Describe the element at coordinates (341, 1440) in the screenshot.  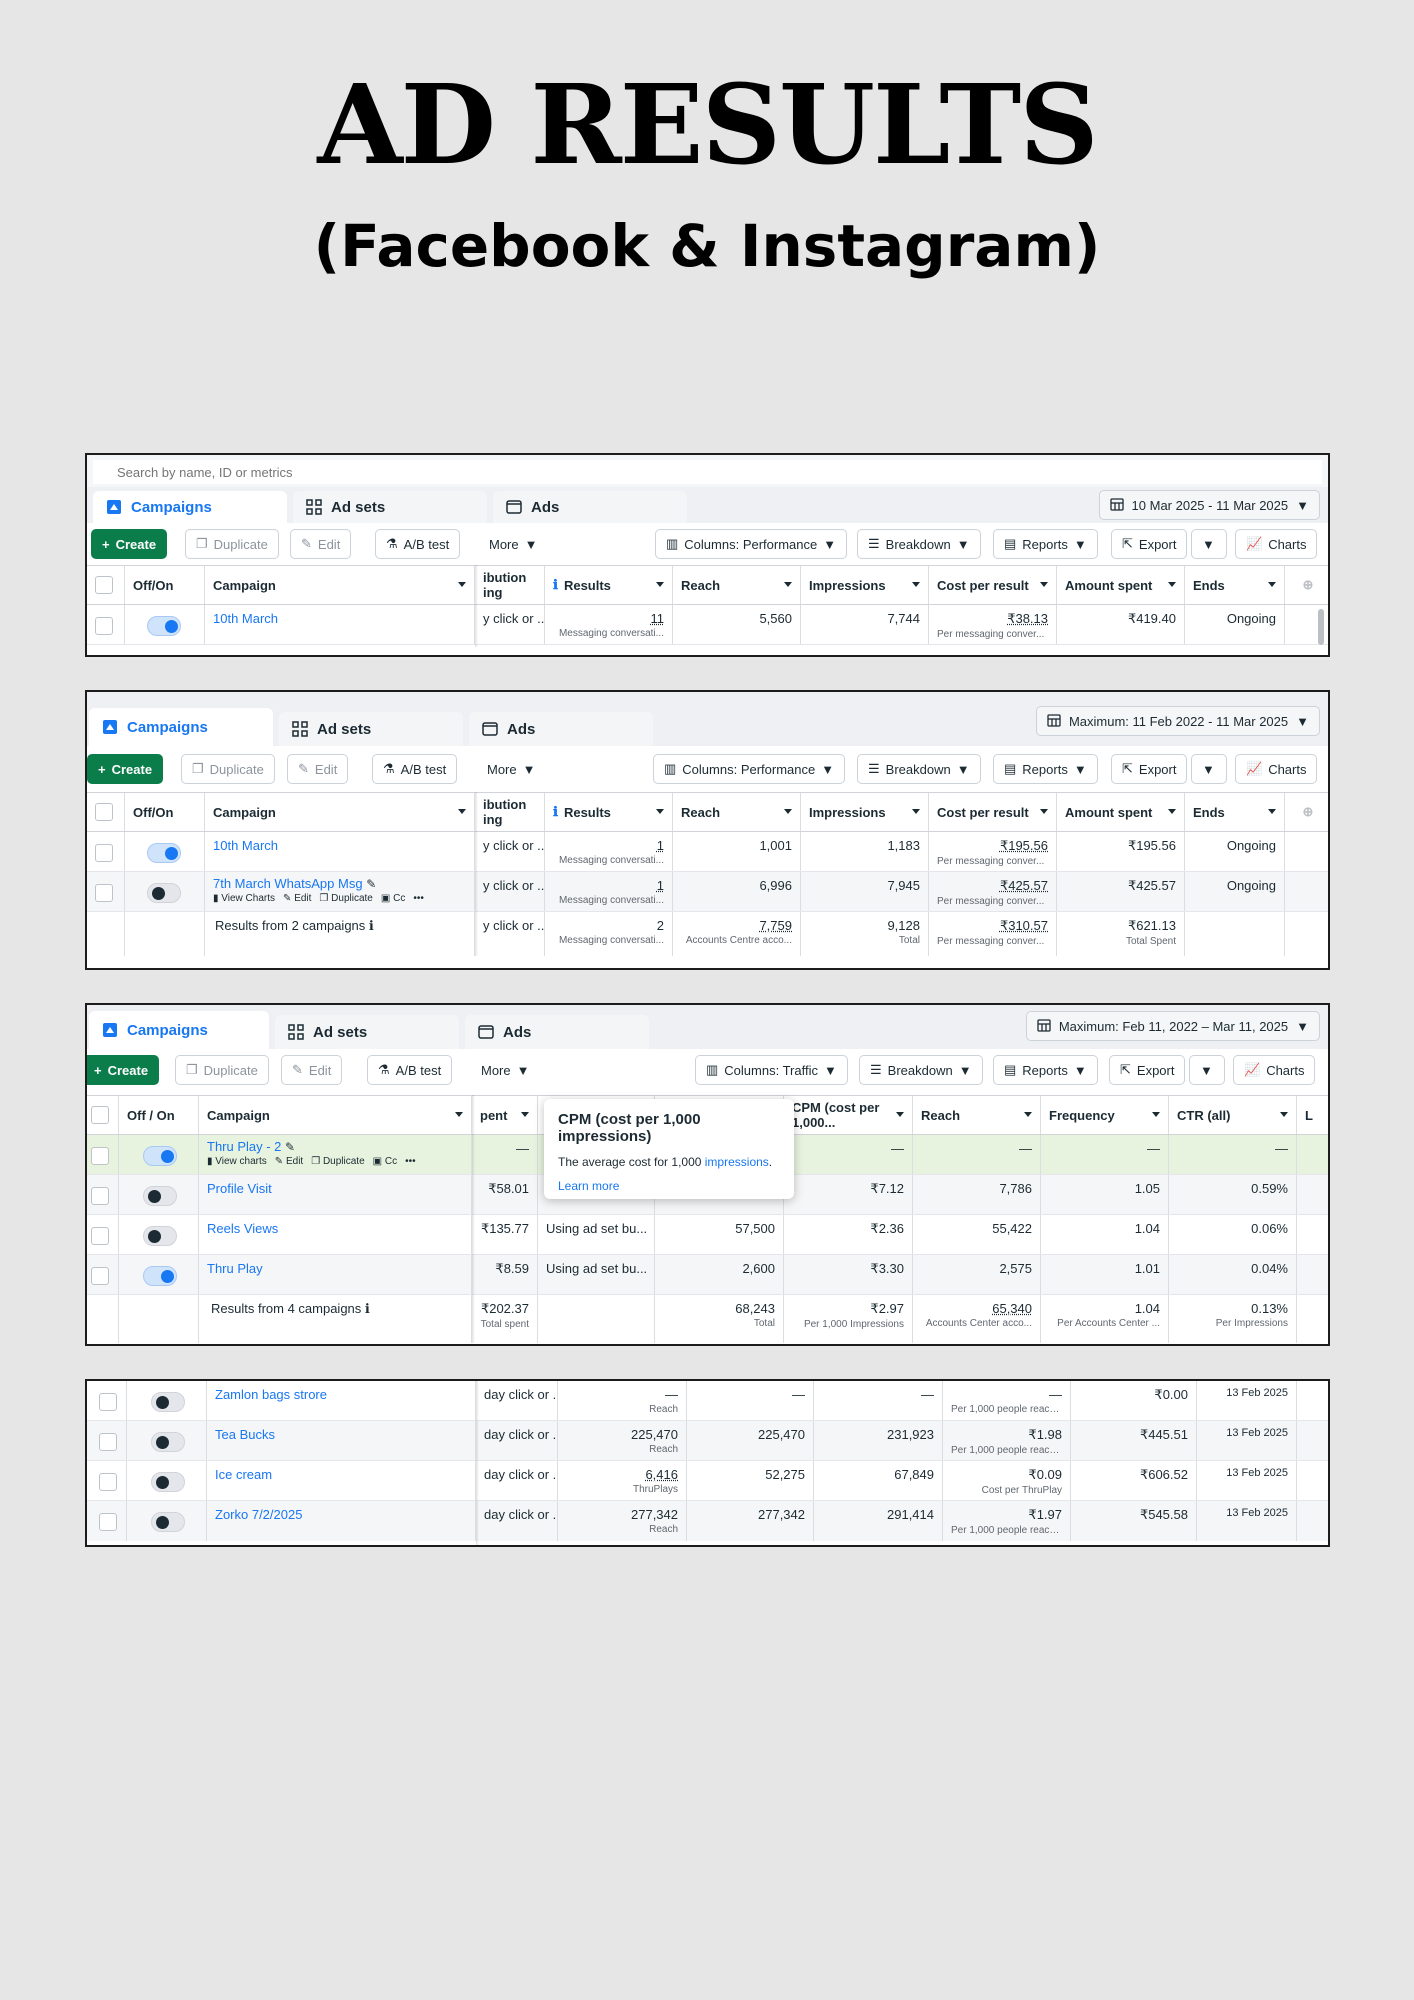
I see `campaign-name-link: Tea Bucks` at that location.